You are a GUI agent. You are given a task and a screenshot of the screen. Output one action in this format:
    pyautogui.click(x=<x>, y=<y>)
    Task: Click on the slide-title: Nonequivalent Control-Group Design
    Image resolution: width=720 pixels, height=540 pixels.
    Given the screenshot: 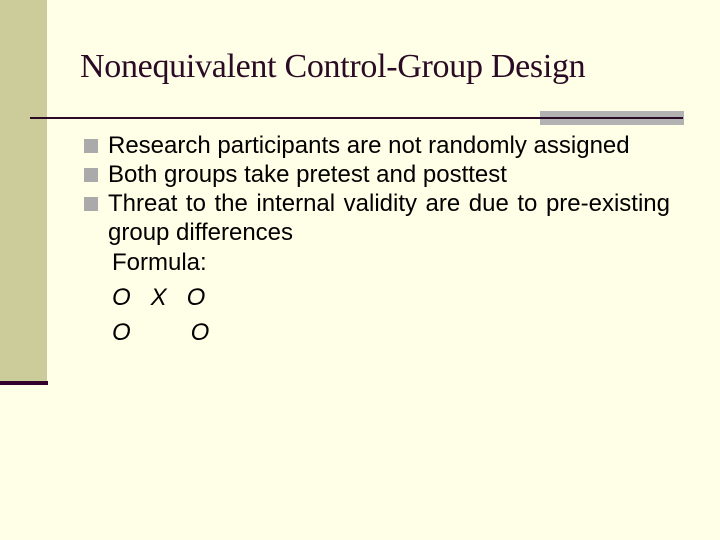 What is the action you would take?
    pyautogui.click(x=333, y=66)
    